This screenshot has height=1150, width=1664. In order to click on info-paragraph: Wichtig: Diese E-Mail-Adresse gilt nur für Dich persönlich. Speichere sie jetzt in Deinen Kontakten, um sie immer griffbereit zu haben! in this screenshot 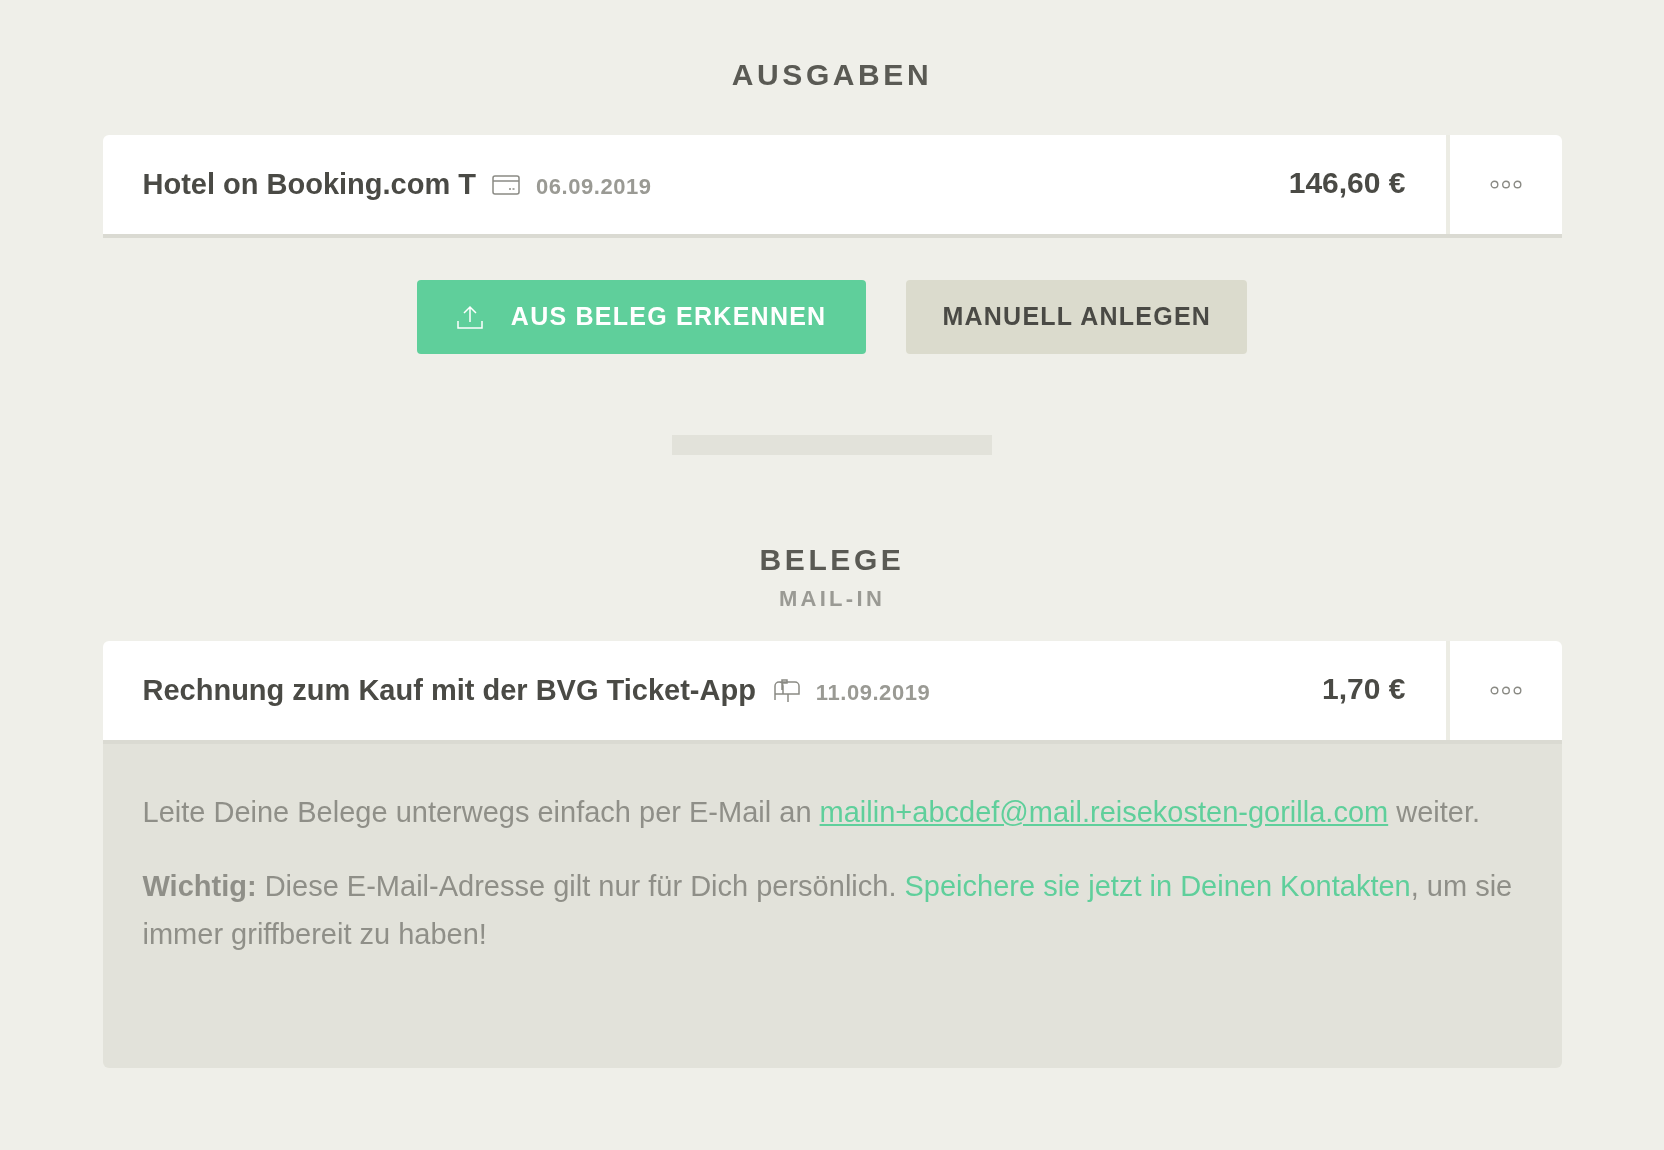, I will do `click(828, 910)`.